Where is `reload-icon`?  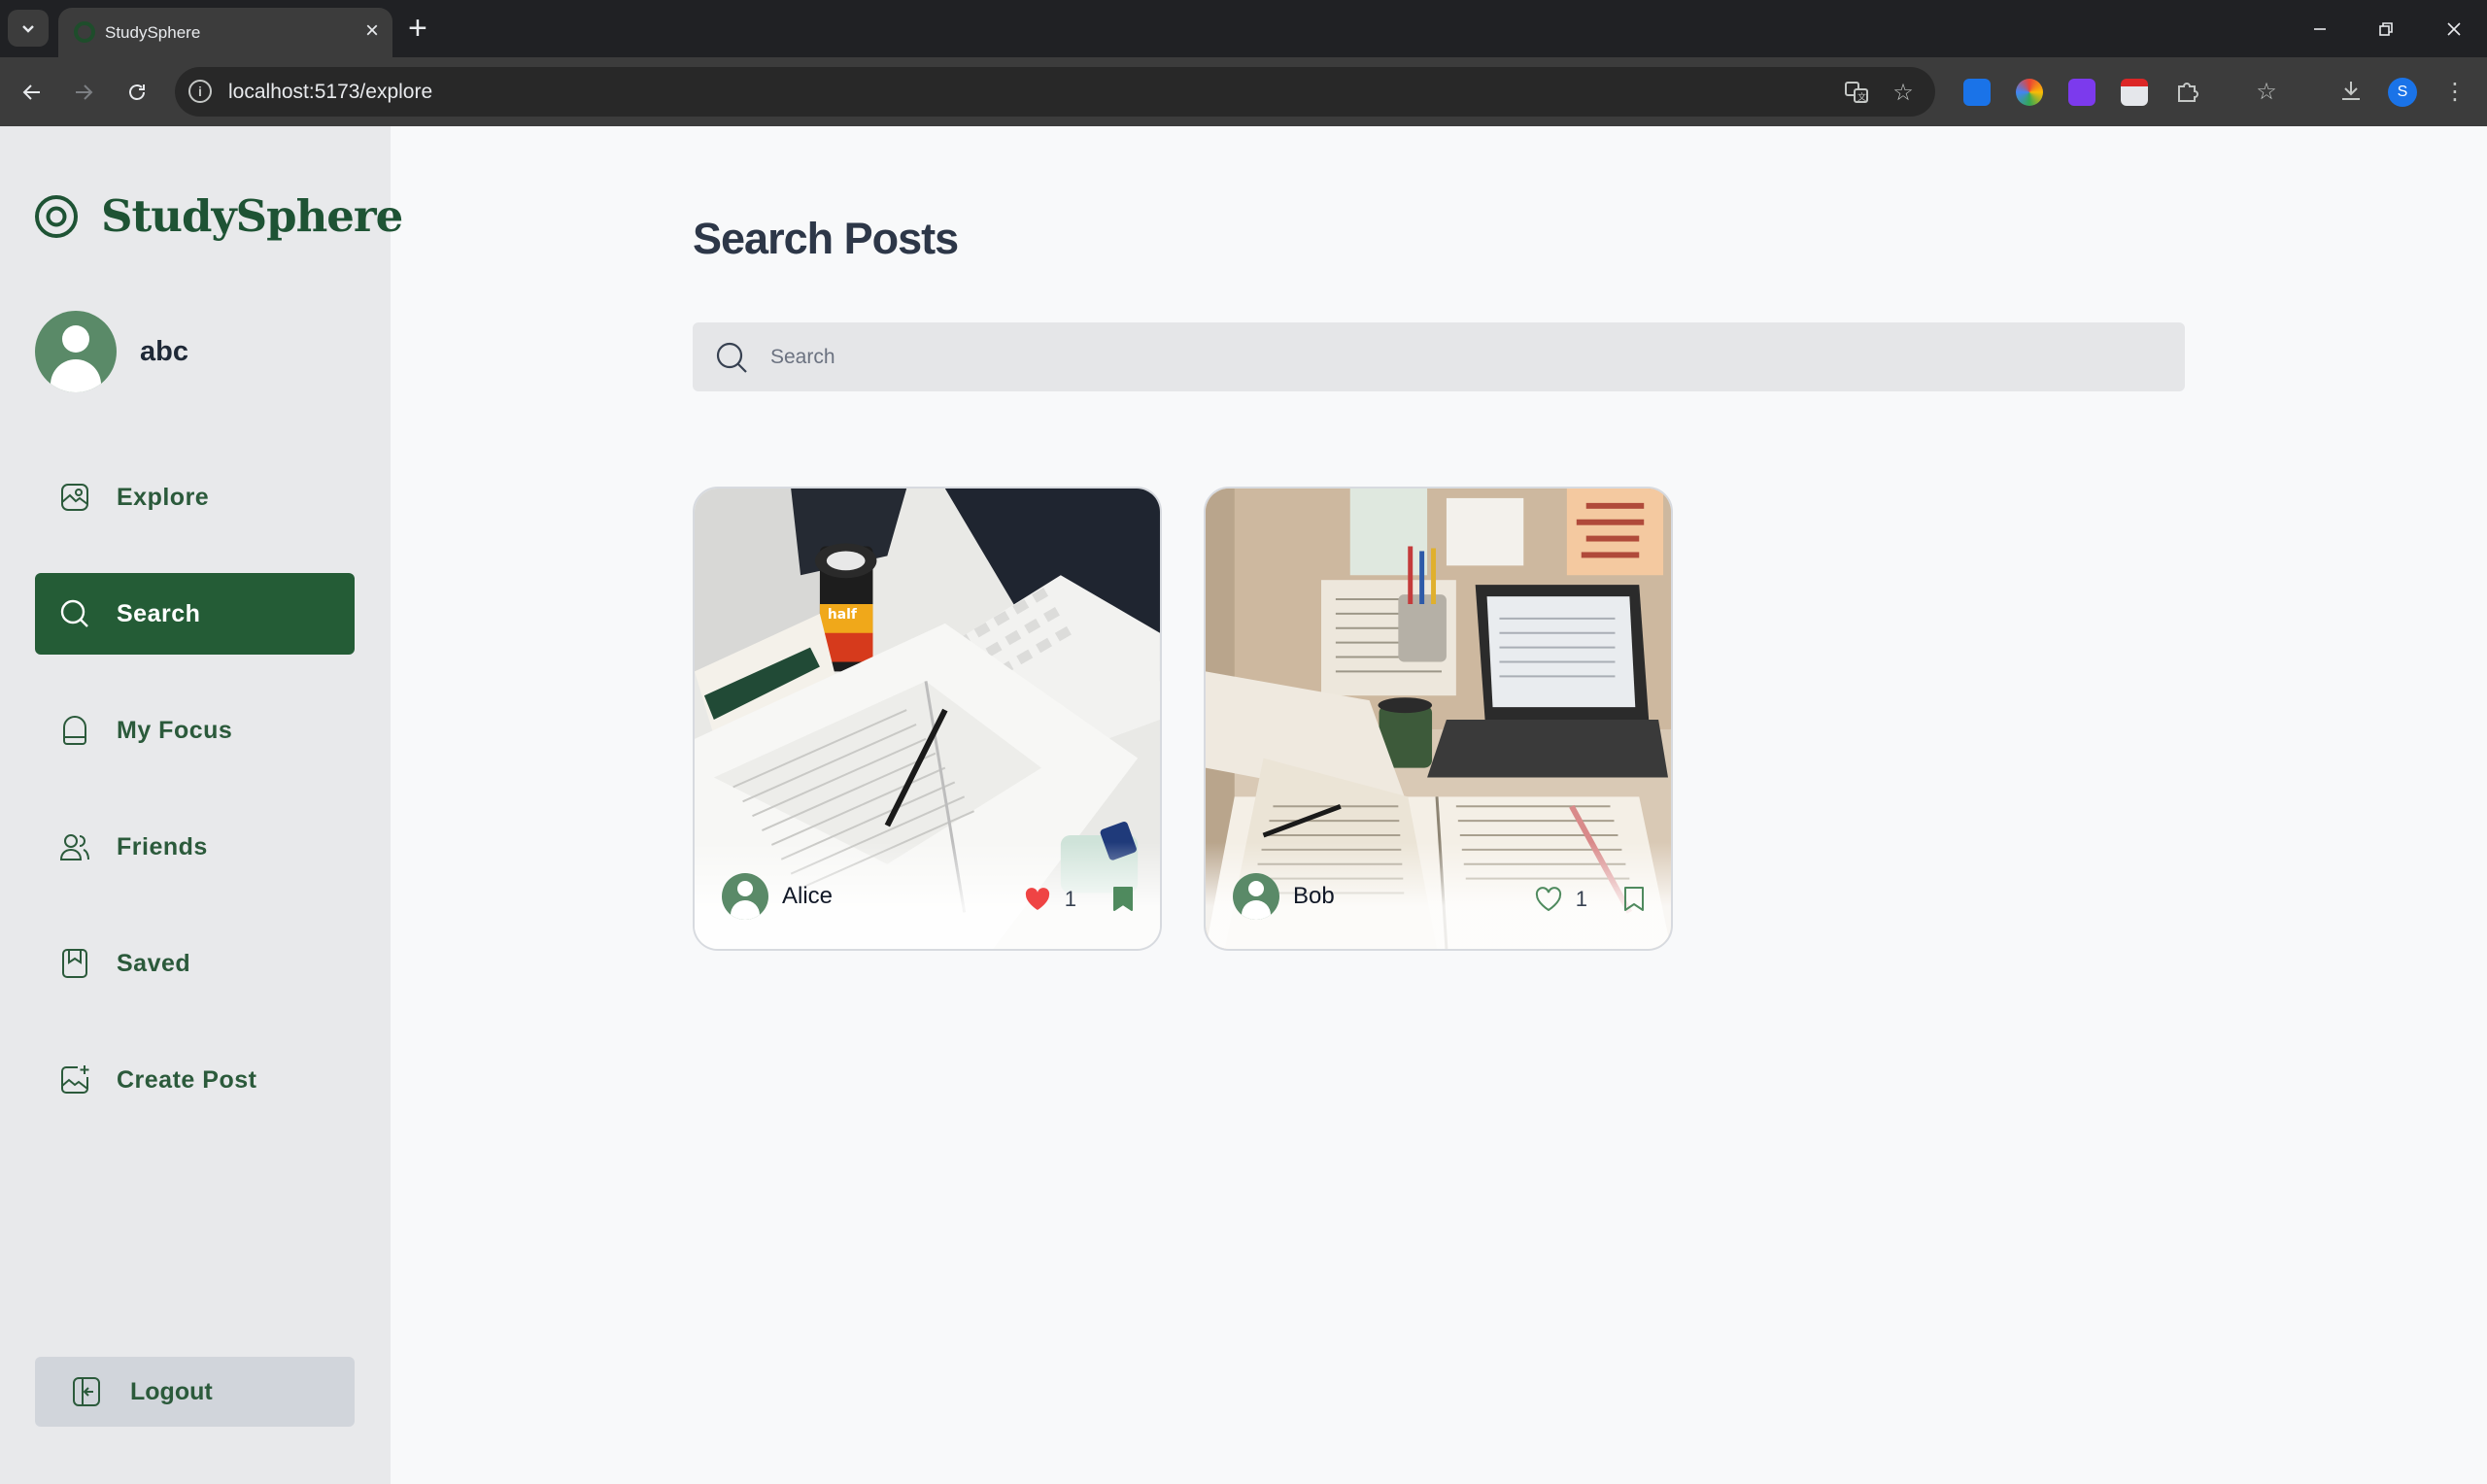
reload-icon is located at coordinates (137, 92).